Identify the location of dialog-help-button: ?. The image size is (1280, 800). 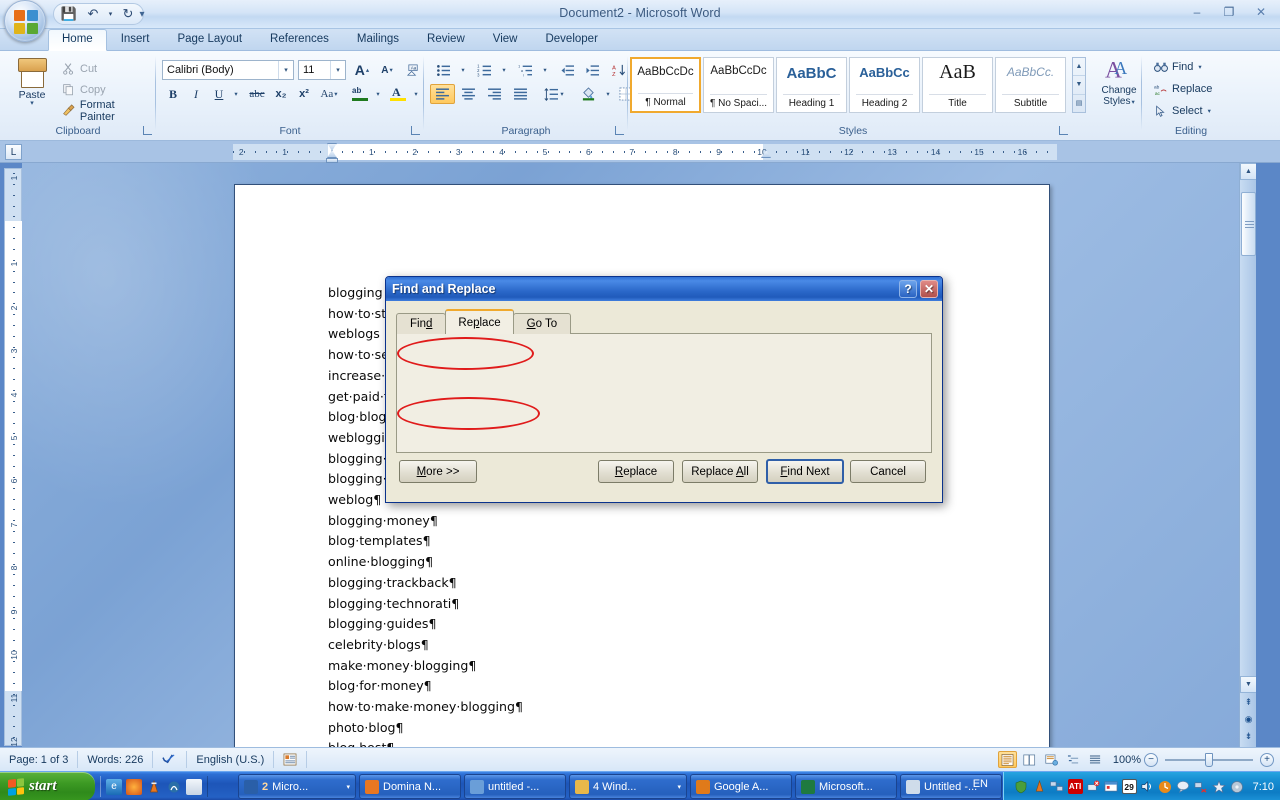
(908, 289).